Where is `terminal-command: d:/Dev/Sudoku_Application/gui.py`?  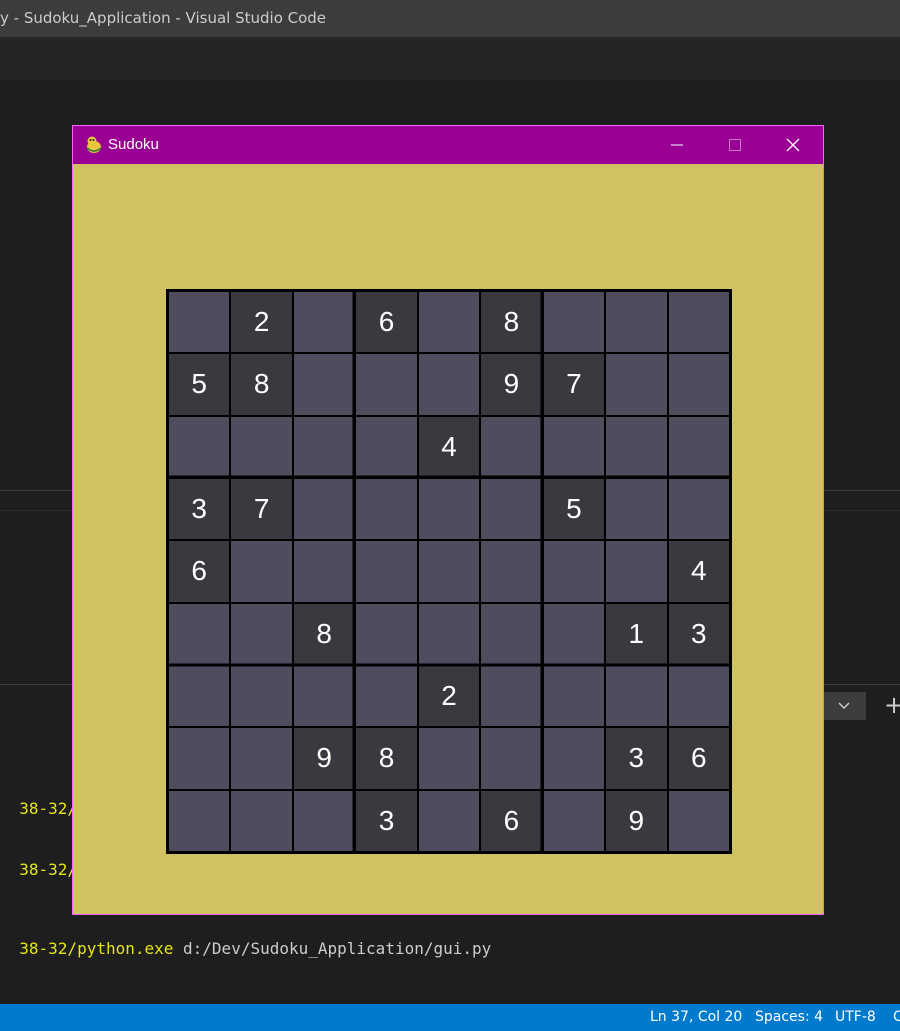 terminal-command: d:/Dev/Sudoku_Application/gui.py is located at coordinates (332, 948).